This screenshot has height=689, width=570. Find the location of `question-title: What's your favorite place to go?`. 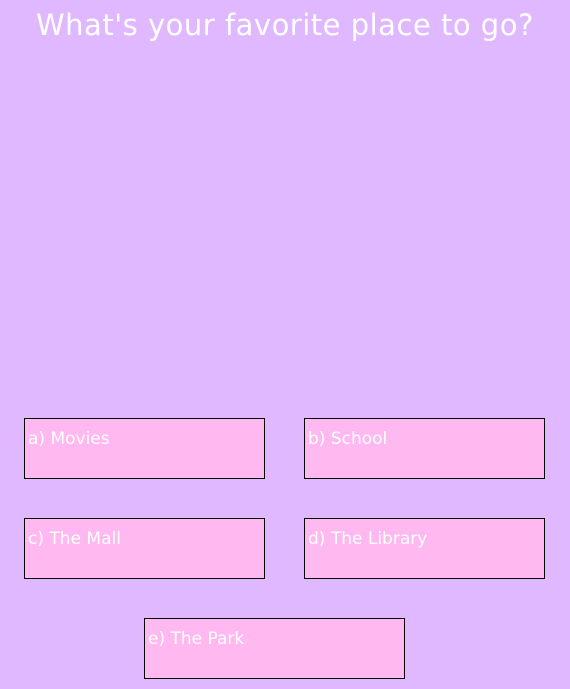

question-title: What's your favorite place to go? is located at coordinates (285, 25).